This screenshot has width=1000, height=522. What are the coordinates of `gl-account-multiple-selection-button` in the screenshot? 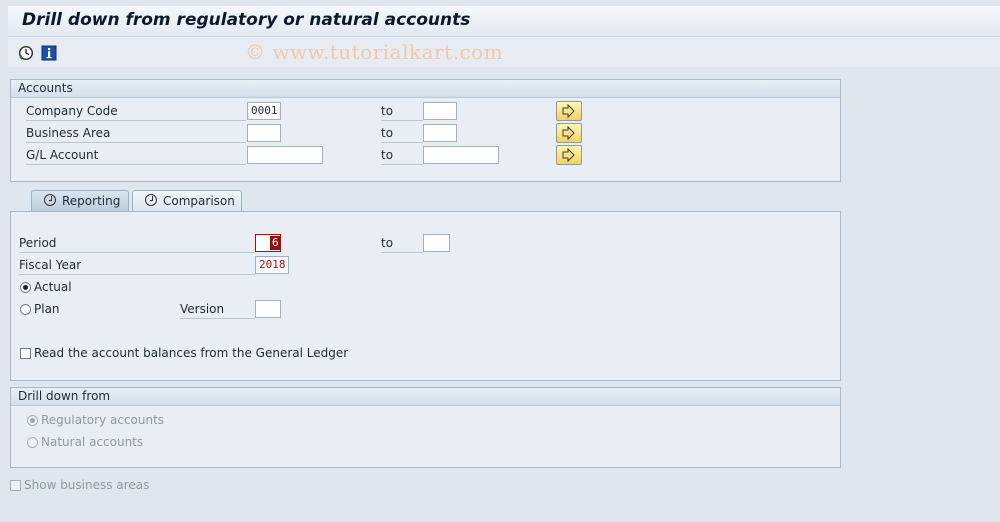 It's located at (569, 155).